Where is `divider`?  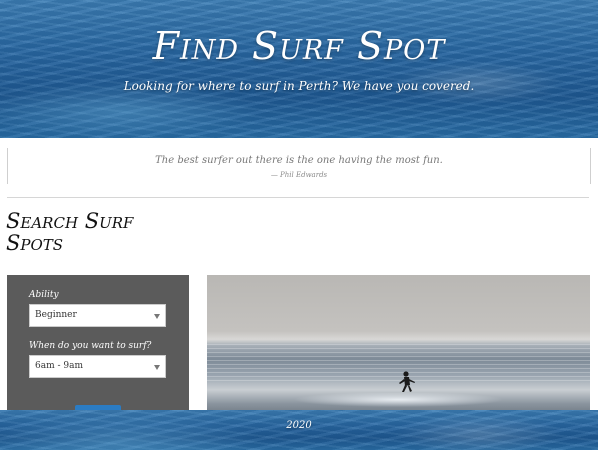 divider is located at coordinates (298, 197).